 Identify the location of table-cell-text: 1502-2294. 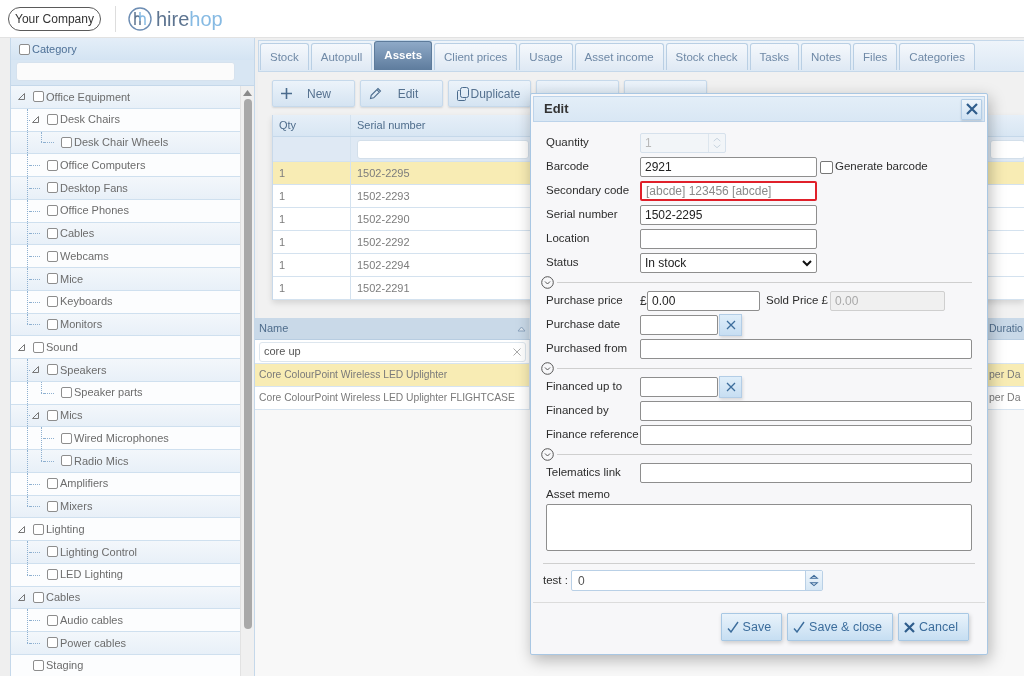
(383, 265).